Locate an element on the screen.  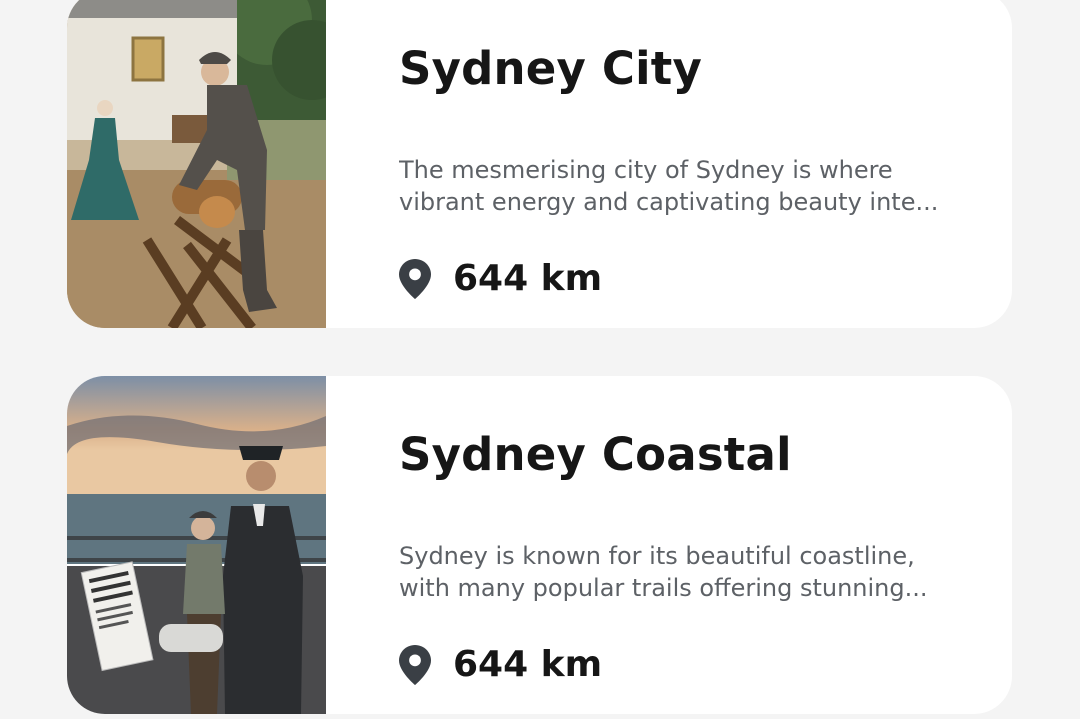
coastal-scene-image is located at coordinates (196, 545).